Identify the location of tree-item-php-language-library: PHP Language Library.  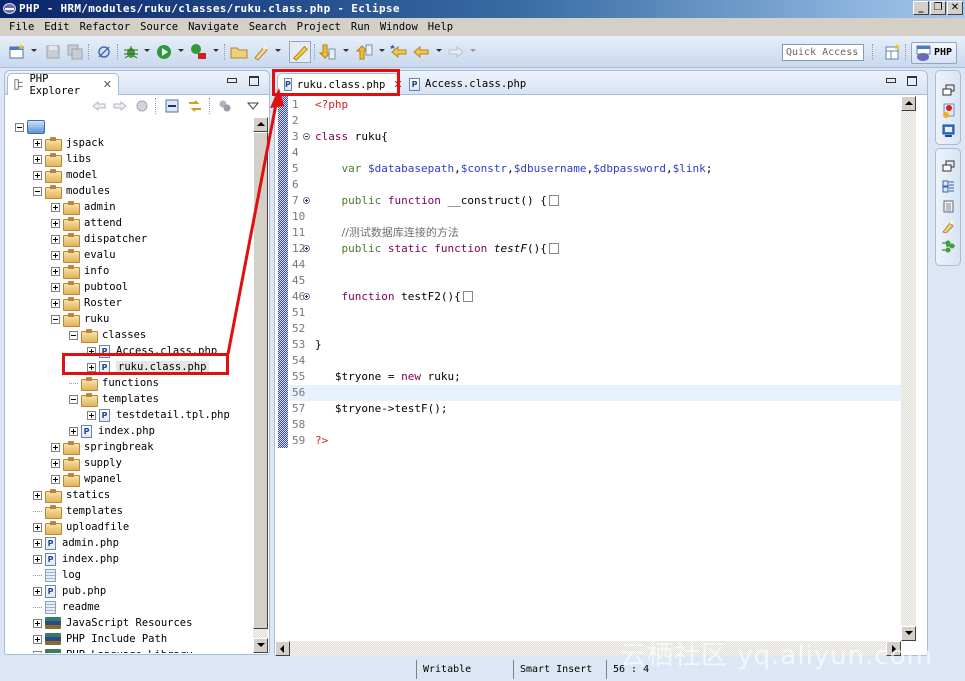
(112, 650).